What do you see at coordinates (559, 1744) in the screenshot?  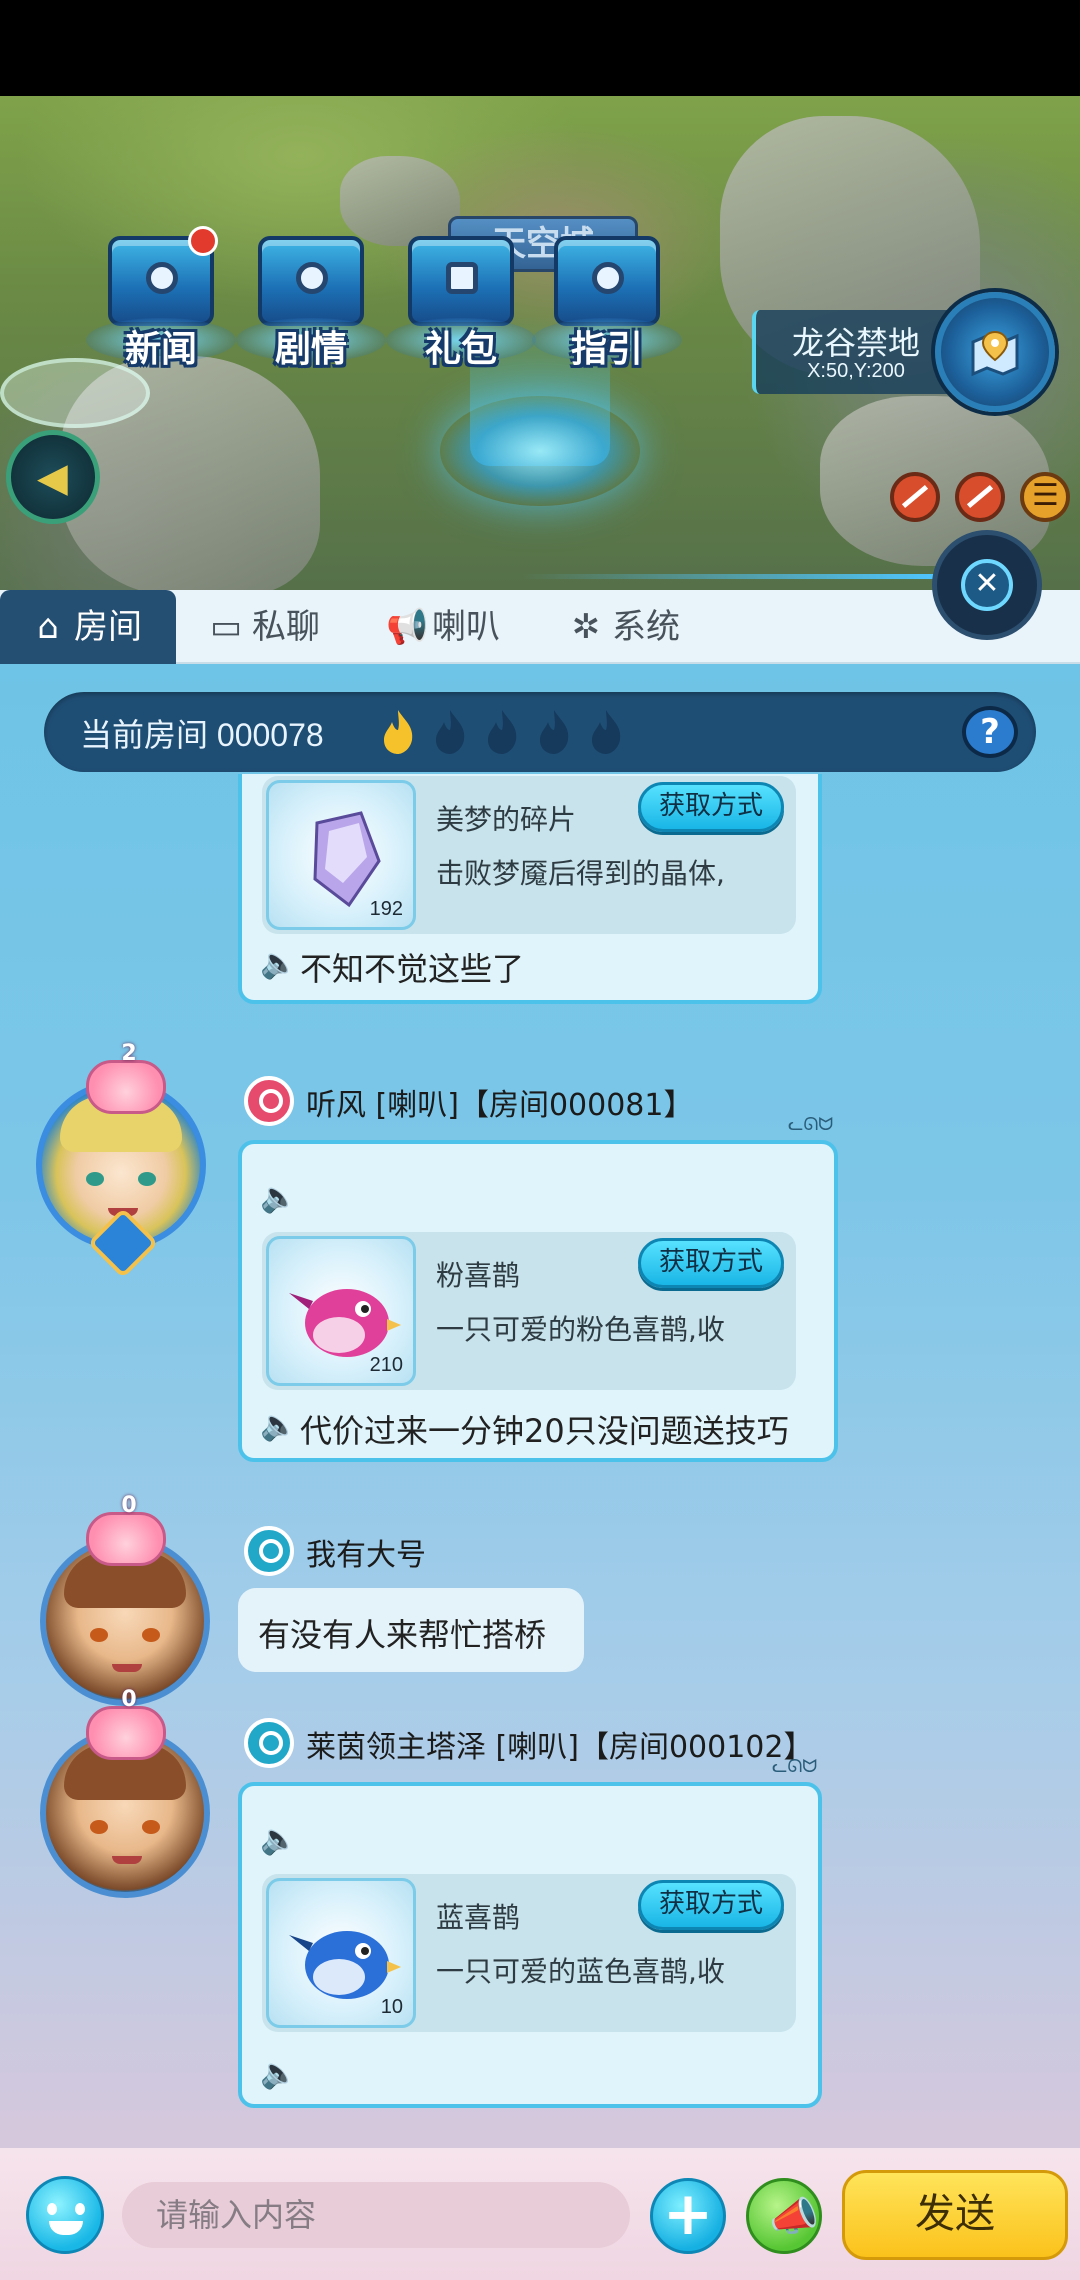 I see `sender-name: 莱茵领主塔泽 [喇叭]【房间000102】` at bounding box center [559, 1744].